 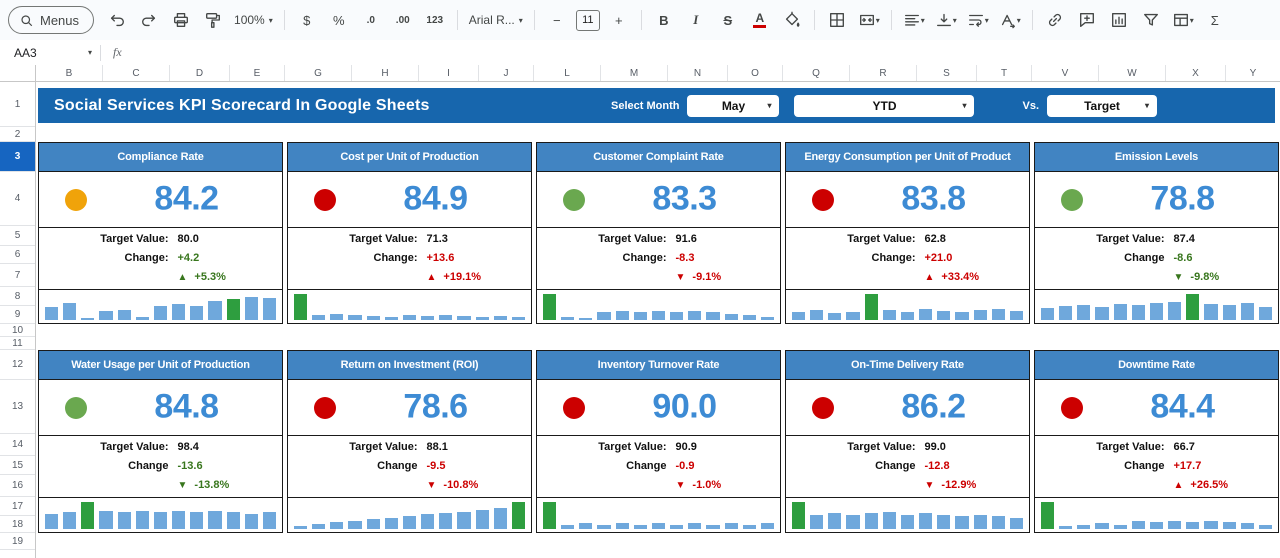 I want to click on change-label: Change:, so click(x=395, y=258).